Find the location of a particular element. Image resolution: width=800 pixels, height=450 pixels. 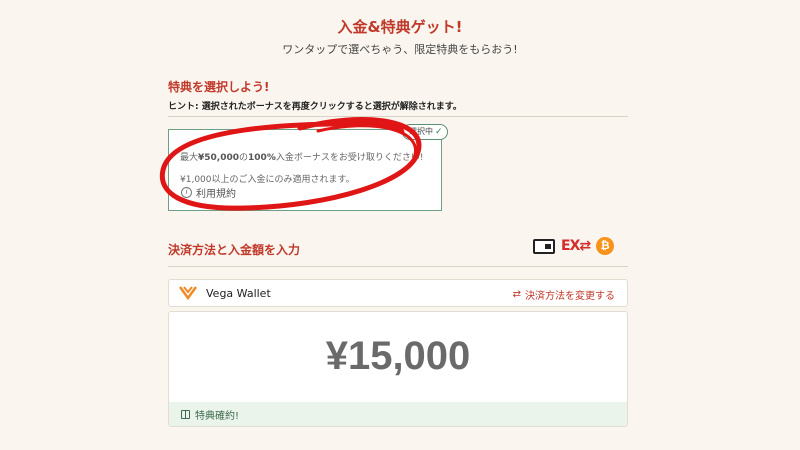

bitcoin-icon: ₿ is located at coordinates (605, 246).